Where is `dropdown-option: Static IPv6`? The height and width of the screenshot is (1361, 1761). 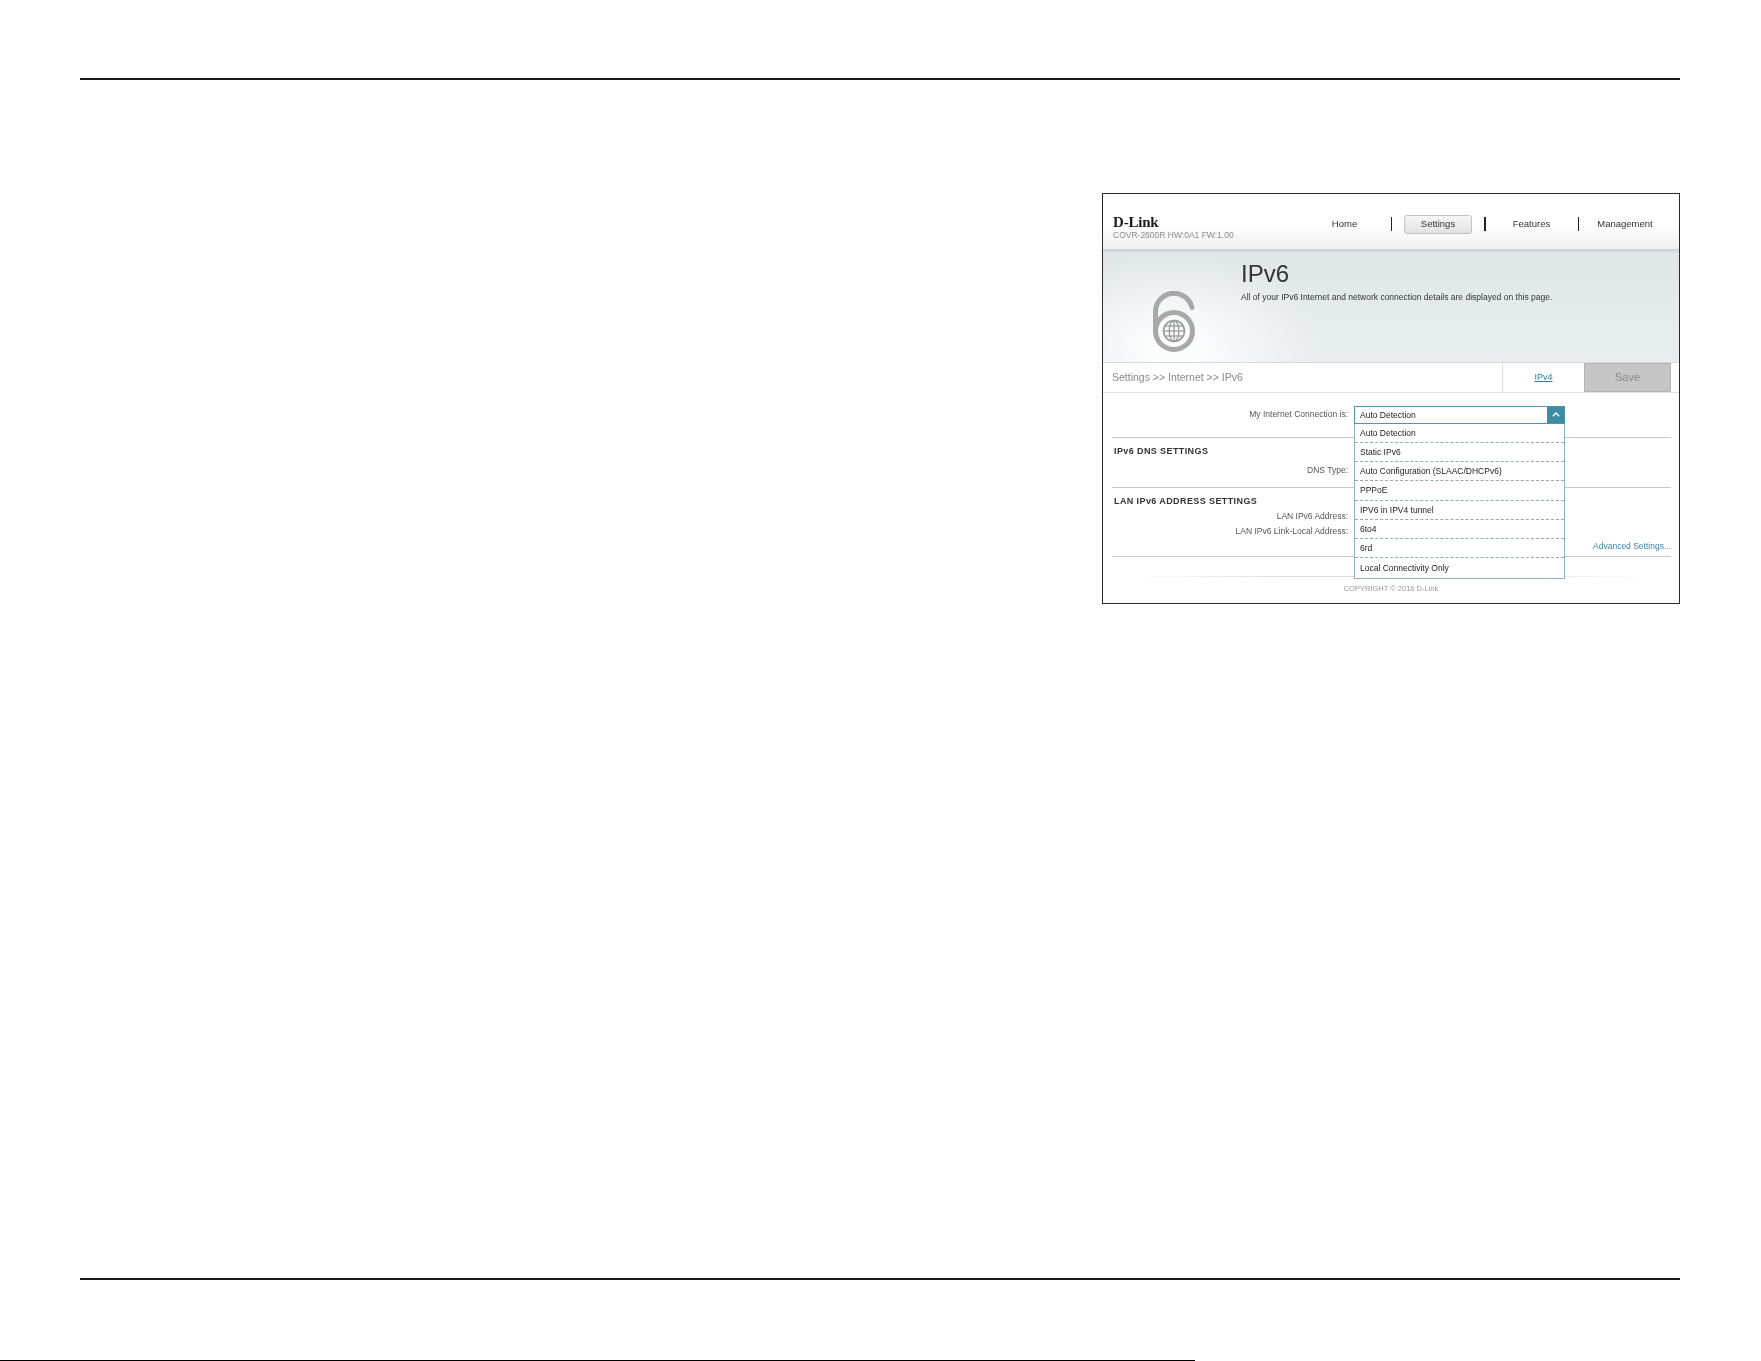 dropdown-option: Static IPv6 is located at coordinates (1459, 452).